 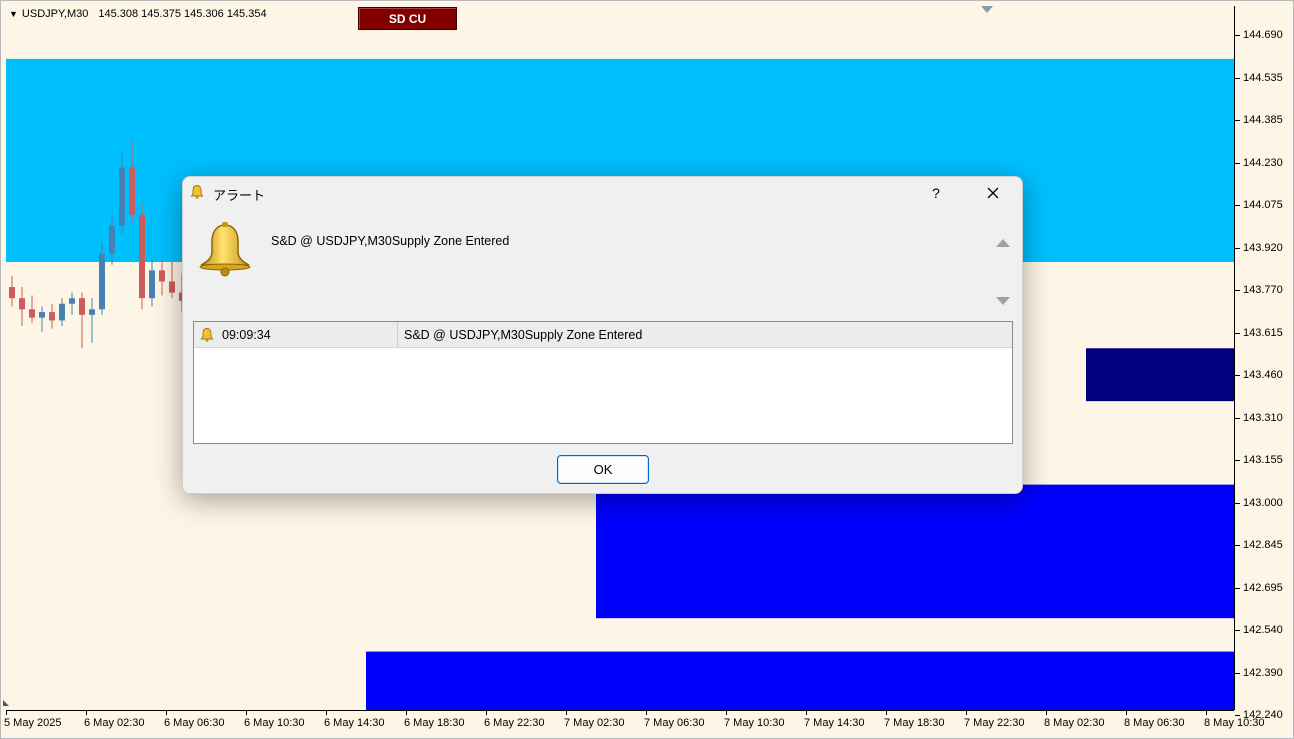 What do you see at coordinates (1263, 460) in the screenshot?
I see `price-label: 143.155` at bounding box center [1263, 460].